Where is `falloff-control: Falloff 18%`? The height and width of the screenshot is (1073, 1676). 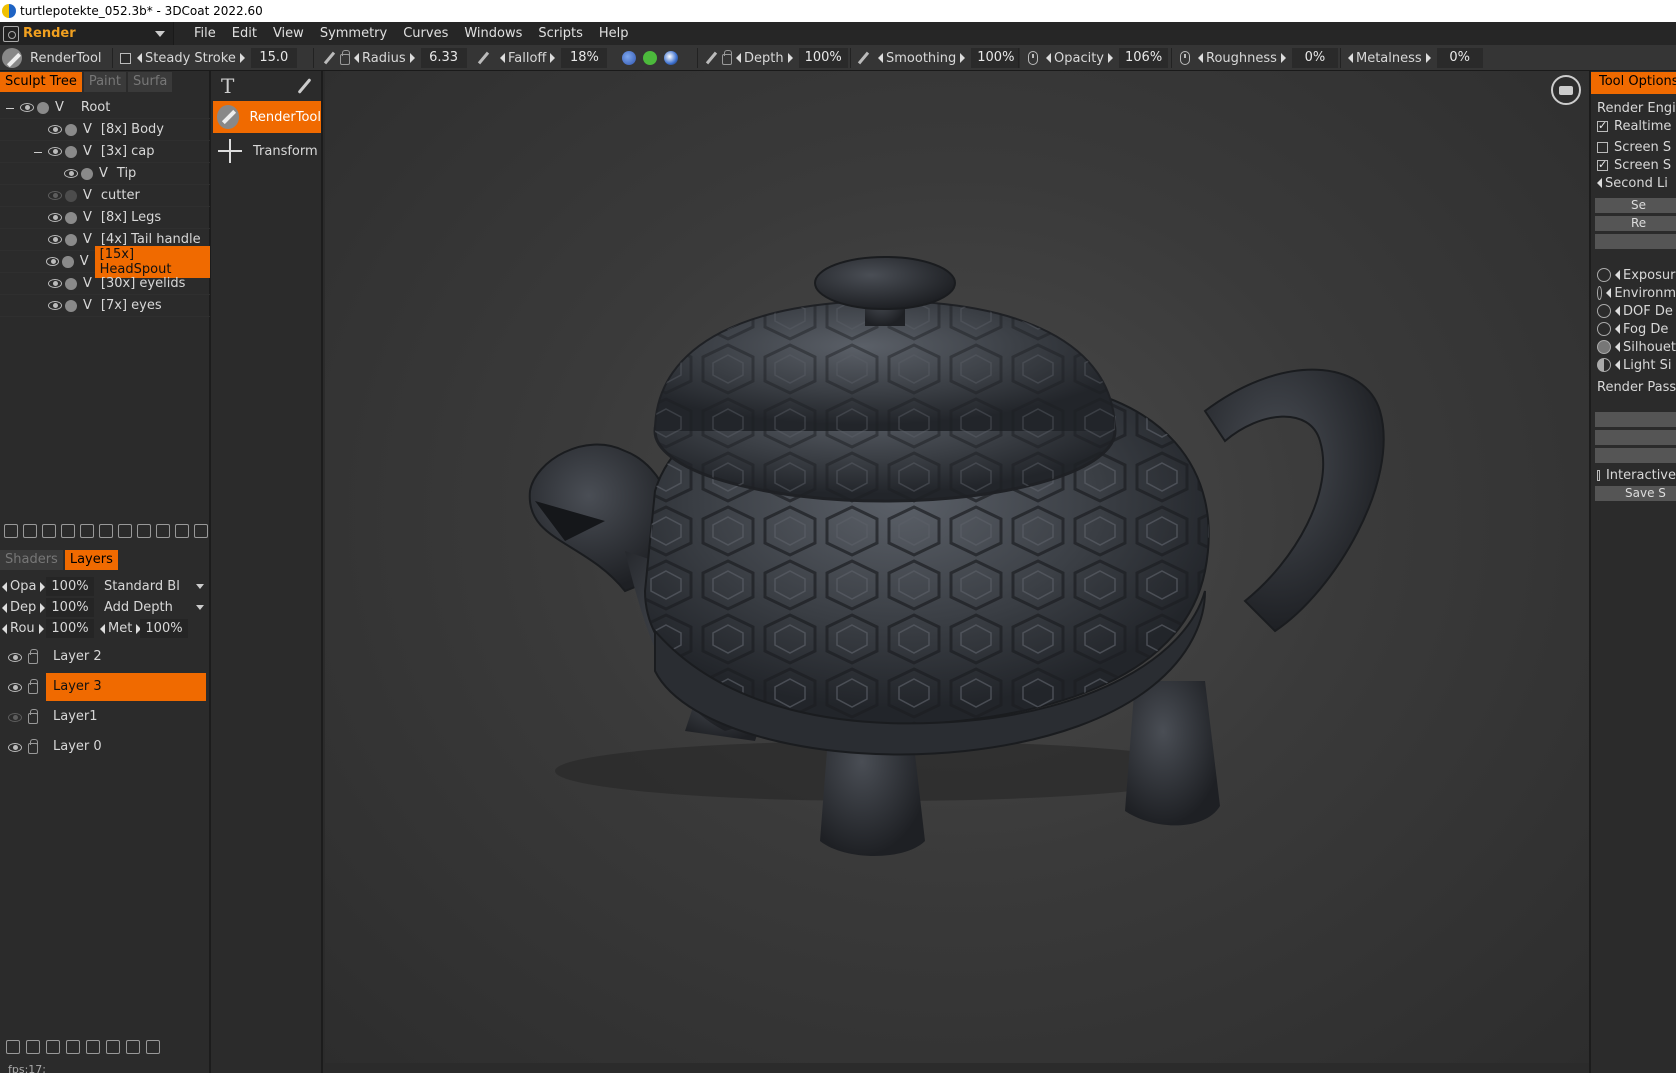 falloff-control: Falloff 18% is located at coordinates (542, 58).